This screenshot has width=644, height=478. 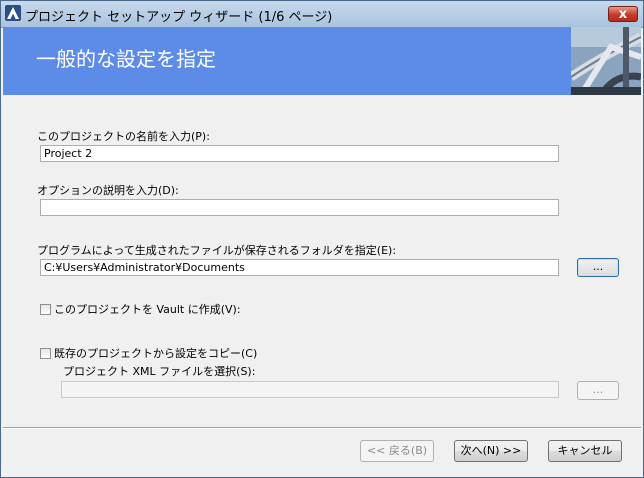 I want to click on window-title: プロジェクト セットアップ ウィザード (1/6 ページ), so click(x=179, y=17).